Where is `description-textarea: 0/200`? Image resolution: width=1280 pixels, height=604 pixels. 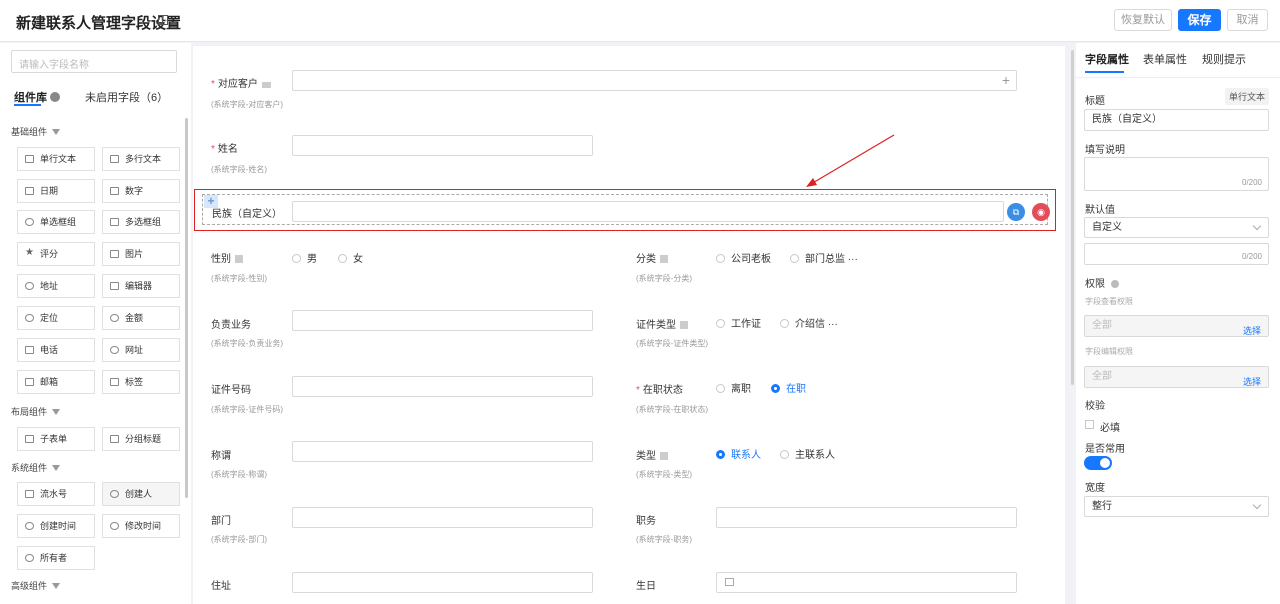
description-textarea: 0/200 is located at coordinates (1176, 174).